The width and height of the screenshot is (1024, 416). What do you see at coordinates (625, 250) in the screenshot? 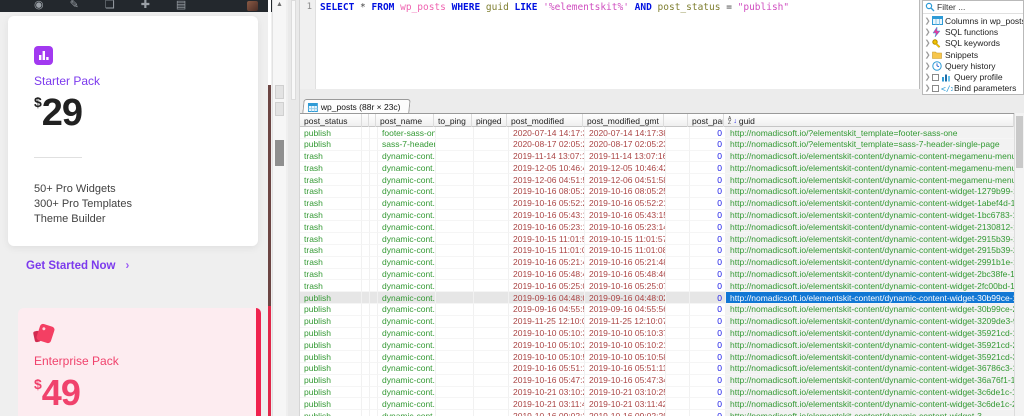
I see `cell-post_modified_gmt: 2019-10-15 11:01:08` at bounding box center [625, 250].